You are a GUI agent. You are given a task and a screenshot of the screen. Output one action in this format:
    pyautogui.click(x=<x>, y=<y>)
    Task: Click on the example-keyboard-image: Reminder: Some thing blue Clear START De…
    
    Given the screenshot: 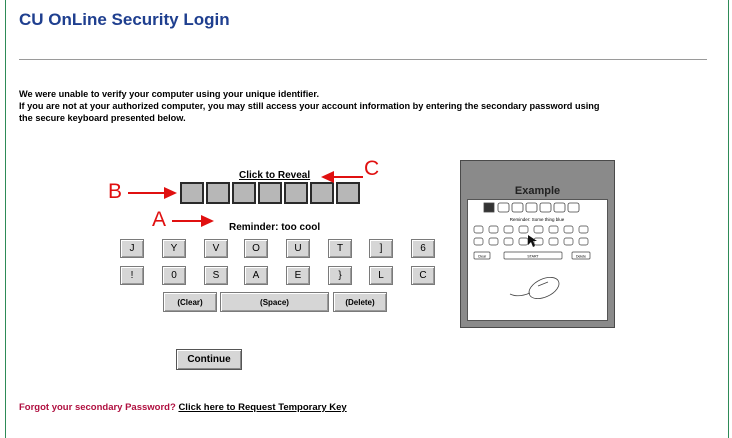 What is the action you would take?
    pyautogui.click(x=537, y=260)
    